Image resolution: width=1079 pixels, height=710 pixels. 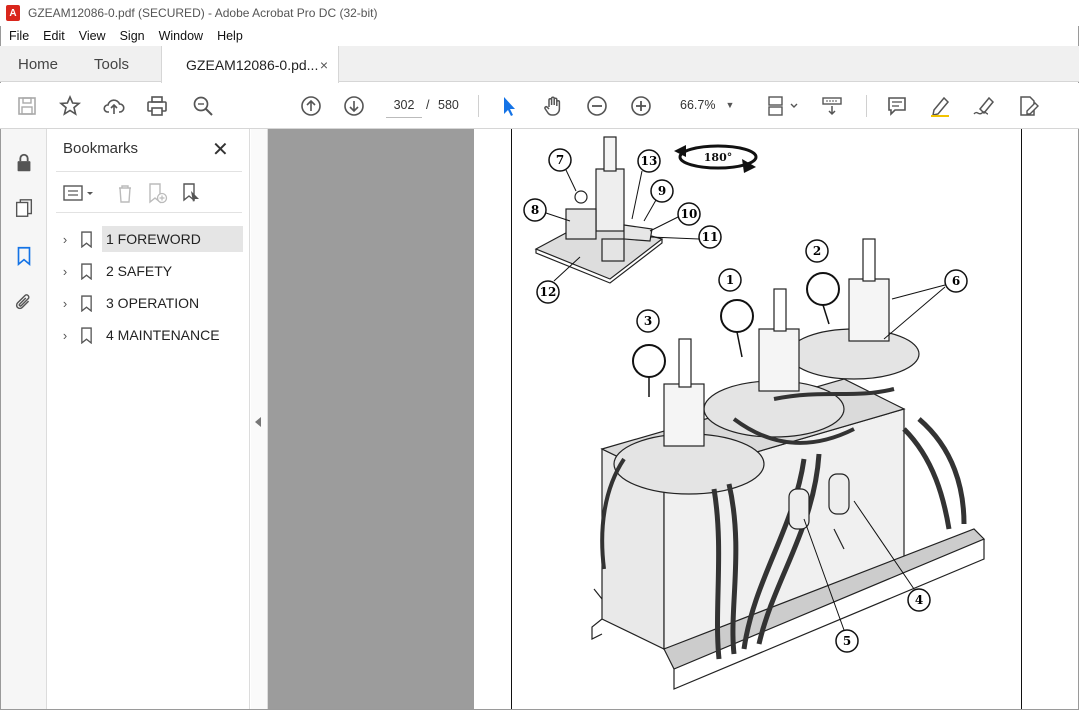 What do you see at coordinates (172, 239) in the screenshot?
I see `bookmark-label: 1 FOREWORD` at bounding box center [172, 239].